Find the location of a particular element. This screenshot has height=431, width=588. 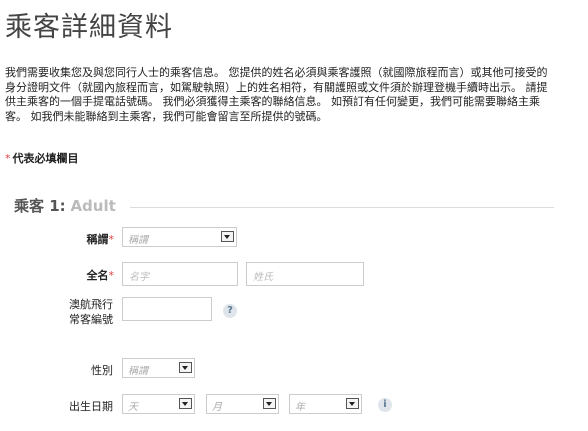

passenger-number: 乘客 1: is located at coordinates (40, 206).